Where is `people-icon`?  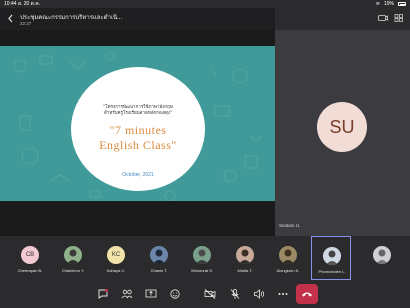
people-icon is located at coordinates (127, 294).